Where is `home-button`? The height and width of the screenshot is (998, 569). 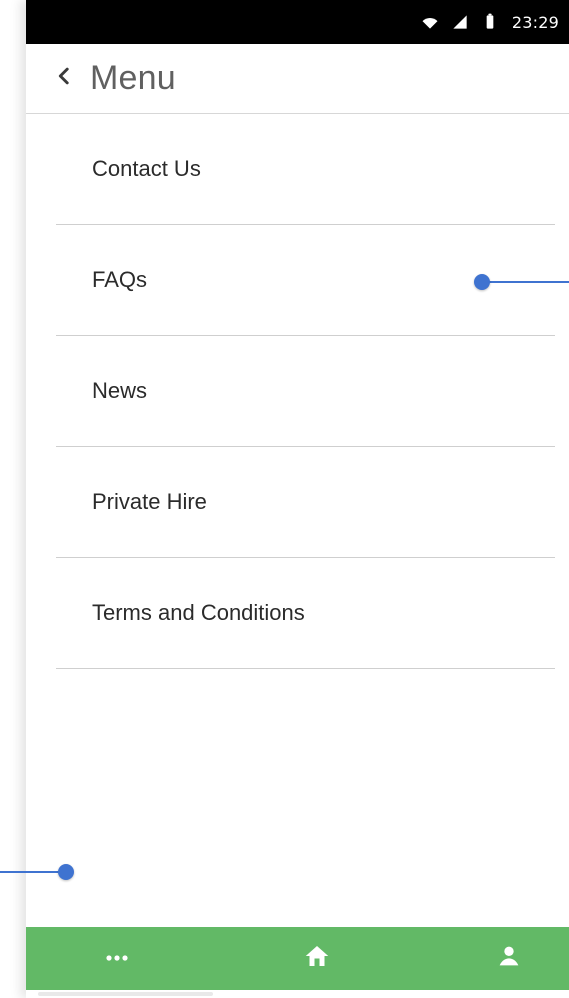 home-button is located at coordinates (297, 958).